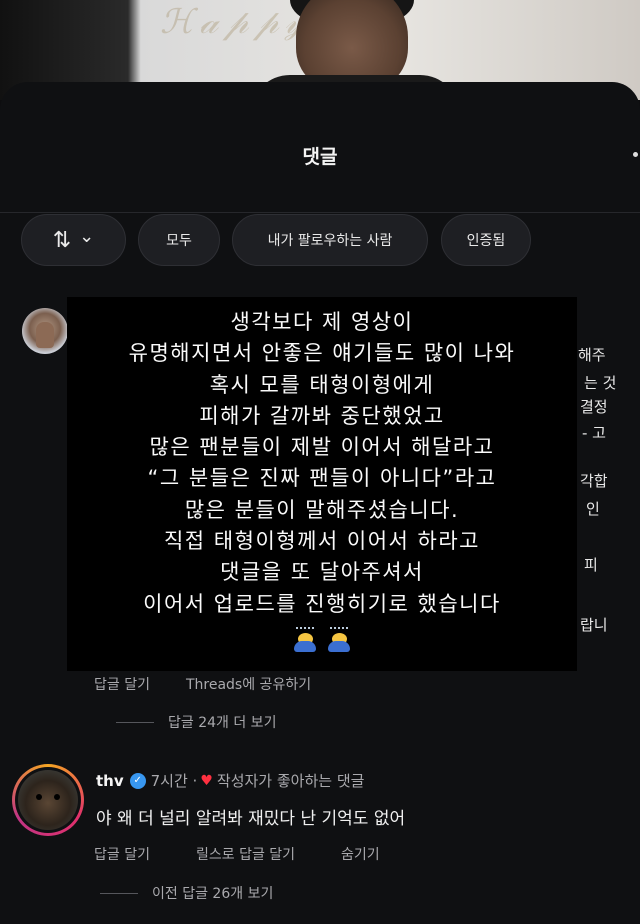 Image resolution: width=640 pixels, height=924 pixels. I want to click on sheet-title: 댓글, so click(320, 157).